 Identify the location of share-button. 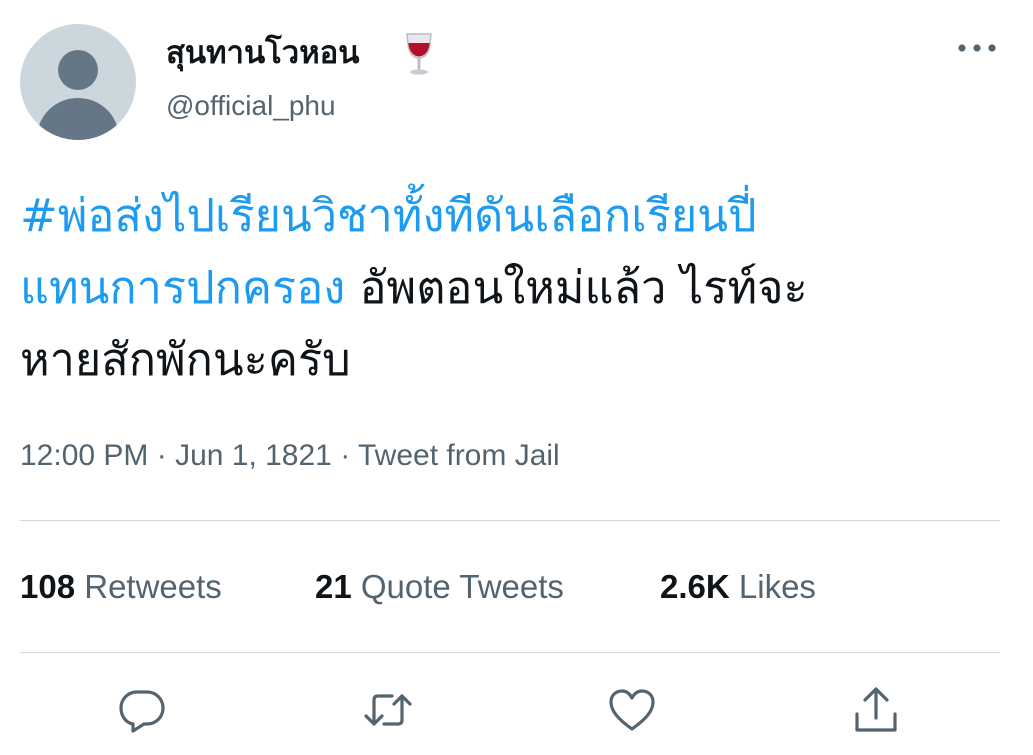
(876, 710).